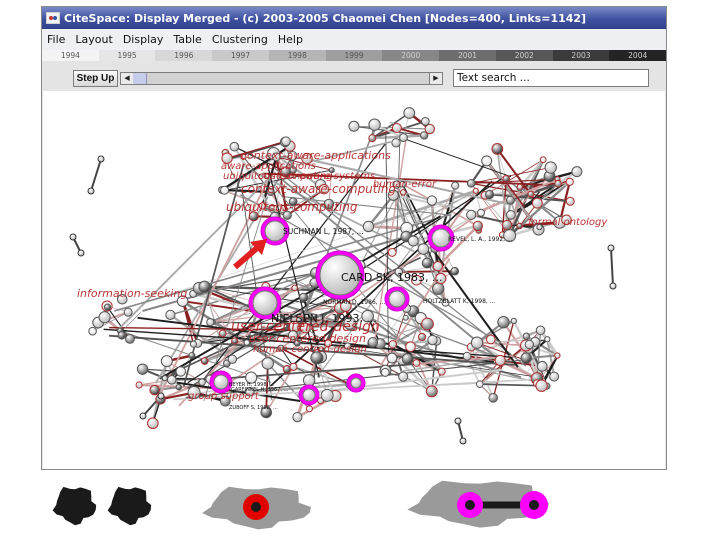 This screenshot has height=540, width=720. Describe the element at coordinates (187, 39) in the screenshot. I see `menu-table: Table` at that location.